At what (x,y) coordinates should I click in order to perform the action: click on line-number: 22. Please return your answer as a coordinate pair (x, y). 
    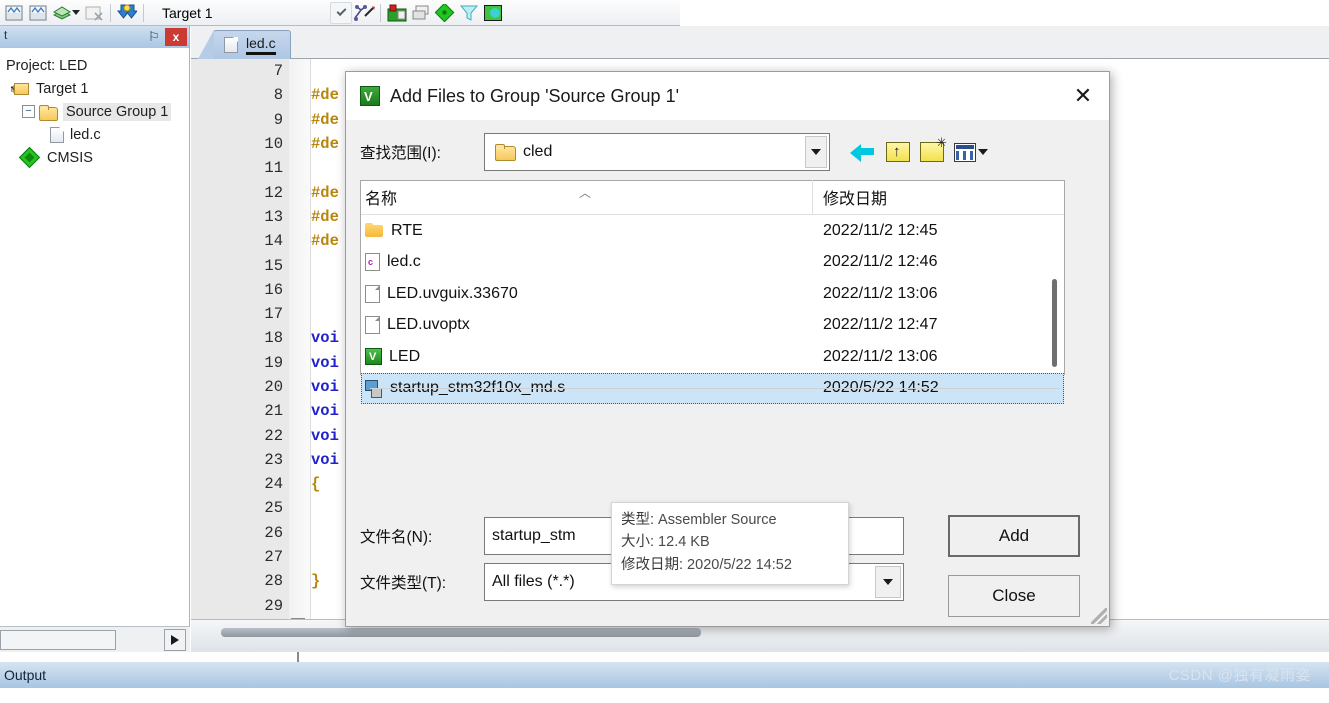
    Looking at the image, I should click on (273, 435).